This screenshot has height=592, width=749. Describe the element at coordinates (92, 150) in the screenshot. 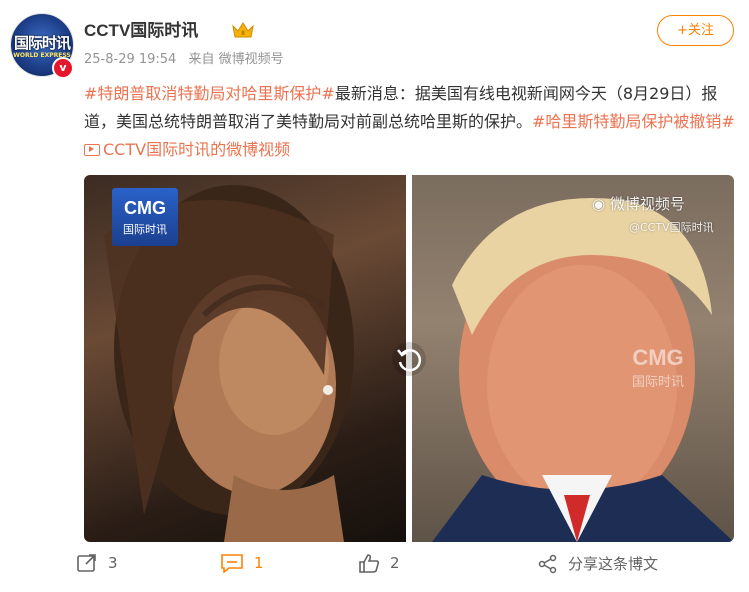

I see `video-icon` at that location.